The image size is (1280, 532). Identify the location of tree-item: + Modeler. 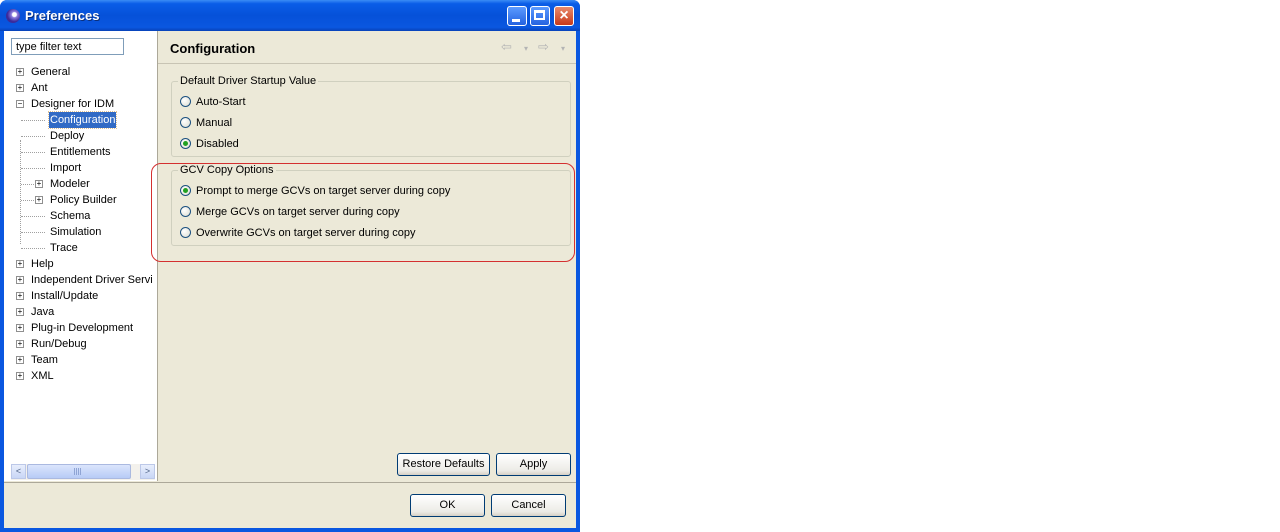
(80, 184).